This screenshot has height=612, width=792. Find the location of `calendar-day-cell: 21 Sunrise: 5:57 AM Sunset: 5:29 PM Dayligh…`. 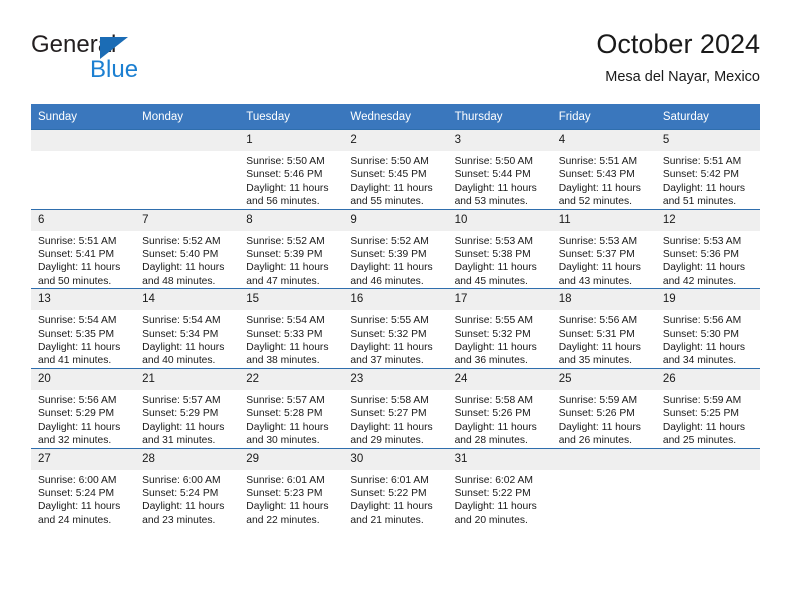

calendar-day-cell: 21 Sunrise: 5:57 AM Sunset: 5:29 PM Dayligh… is located at coordinates (187, 407).